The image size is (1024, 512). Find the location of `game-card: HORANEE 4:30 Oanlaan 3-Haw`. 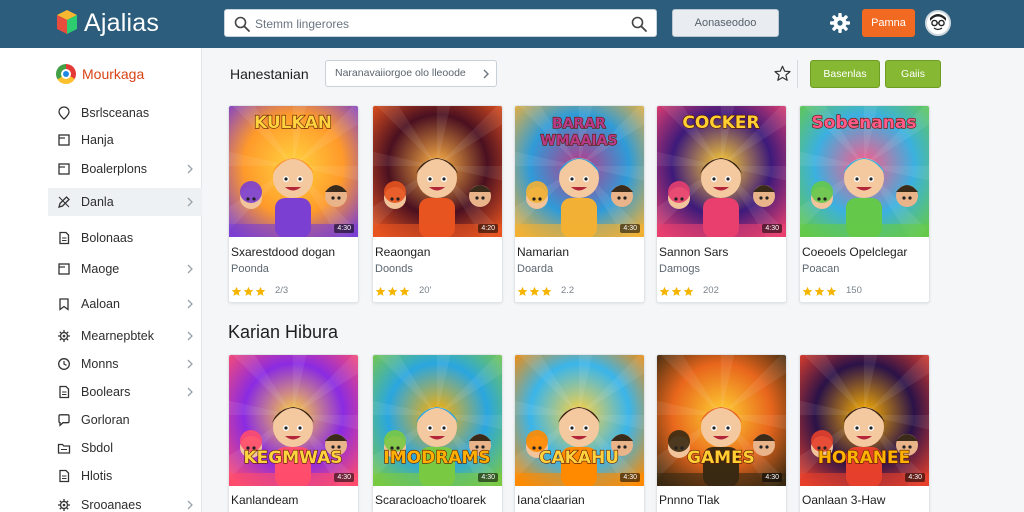

game-card: HORANEE 4:30 Oanlaan 3-Haw is located at coordinates (864, 433).